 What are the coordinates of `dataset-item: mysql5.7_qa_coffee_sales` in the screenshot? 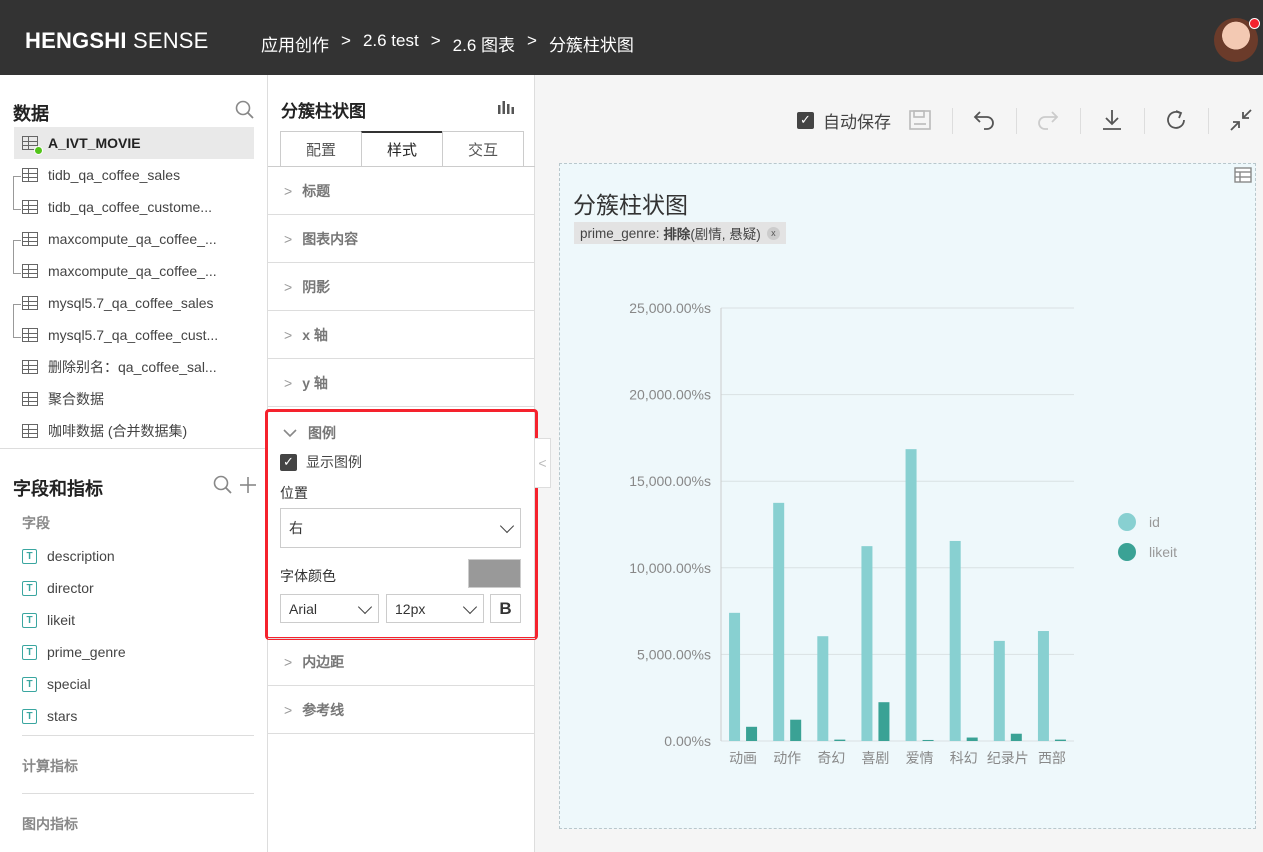 It's located at (134, 303).